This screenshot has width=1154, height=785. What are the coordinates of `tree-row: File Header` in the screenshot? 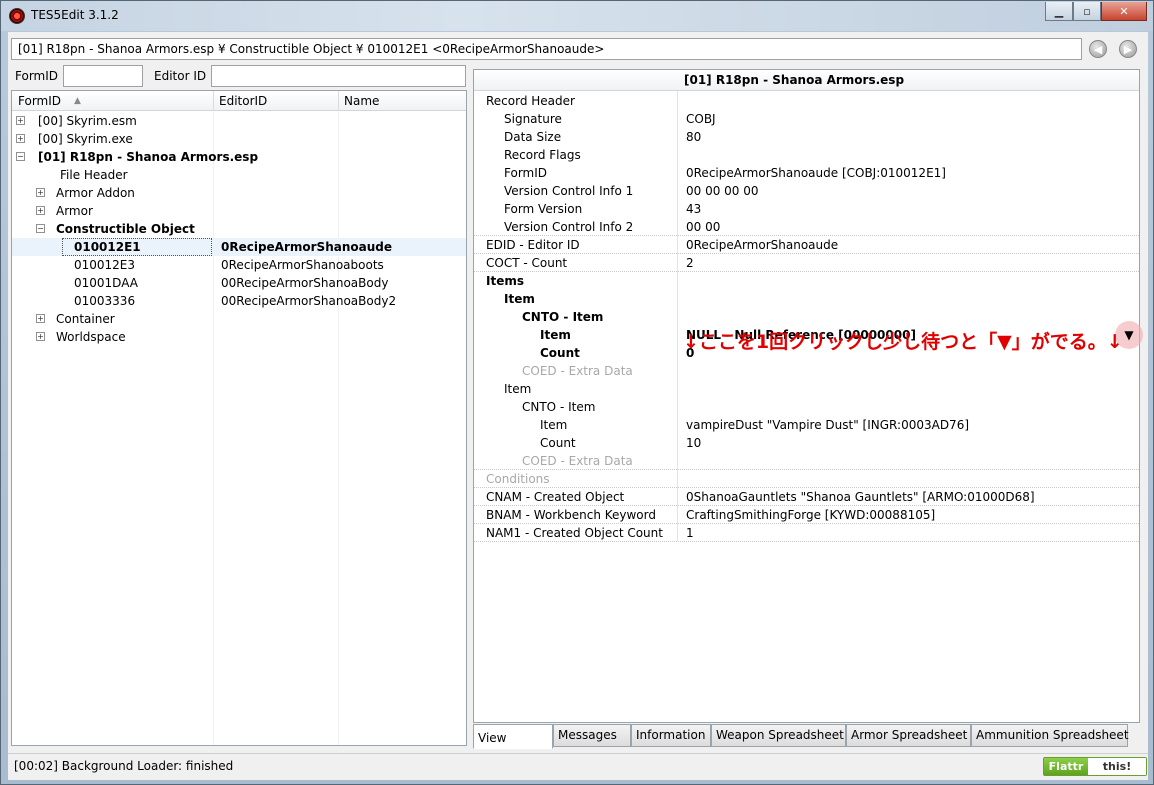 It's located at (239, 175).